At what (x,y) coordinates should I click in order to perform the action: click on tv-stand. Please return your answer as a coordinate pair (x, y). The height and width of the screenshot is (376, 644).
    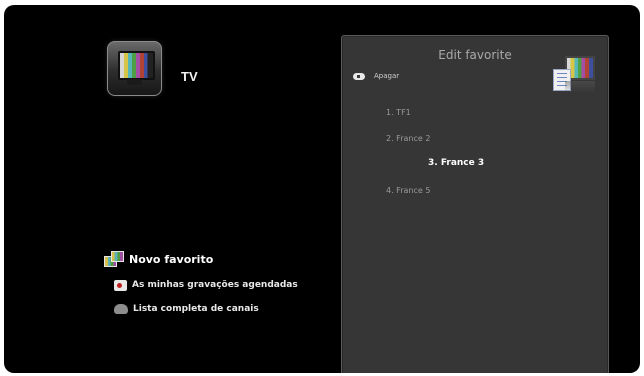
    Looking at the image, I should click on (134, 82).